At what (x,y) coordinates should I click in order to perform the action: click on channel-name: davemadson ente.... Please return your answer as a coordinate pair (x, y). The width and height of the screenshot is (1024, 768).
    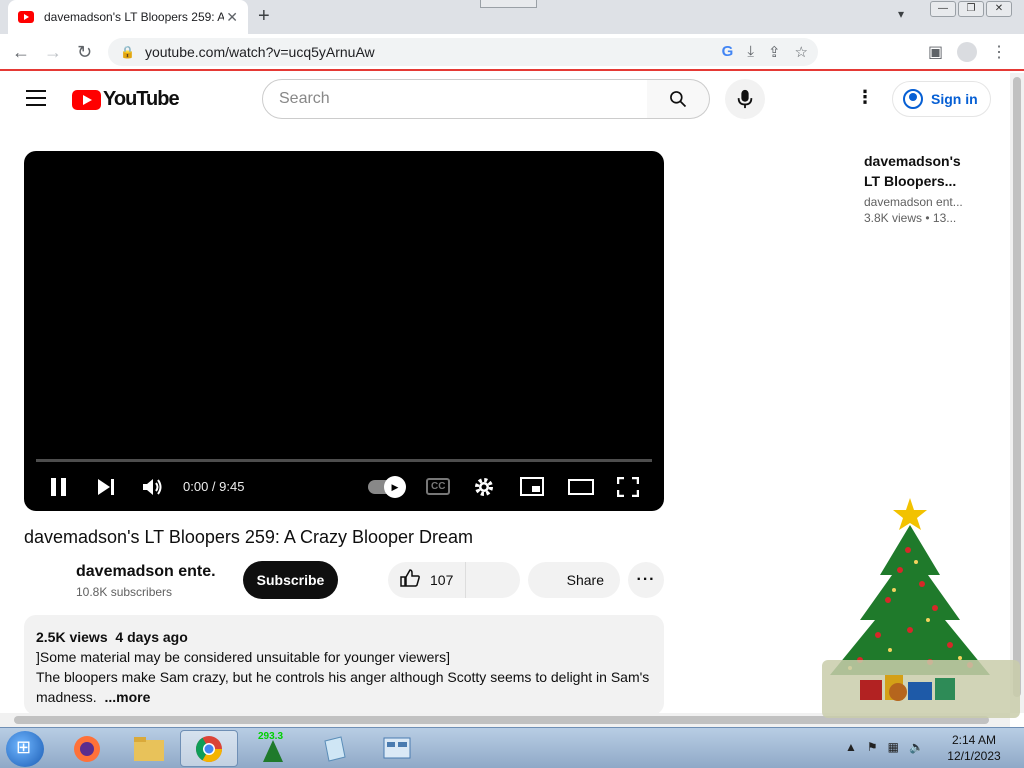
    Looking at the image, I should click on (146, 572).